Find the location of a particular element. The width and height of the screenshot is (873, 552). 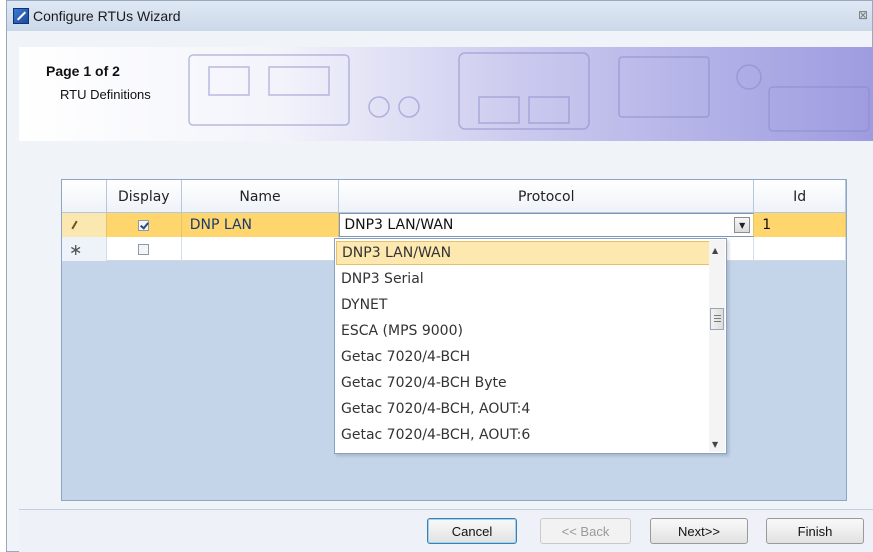

name-cell is located at coordinates (261, 249).